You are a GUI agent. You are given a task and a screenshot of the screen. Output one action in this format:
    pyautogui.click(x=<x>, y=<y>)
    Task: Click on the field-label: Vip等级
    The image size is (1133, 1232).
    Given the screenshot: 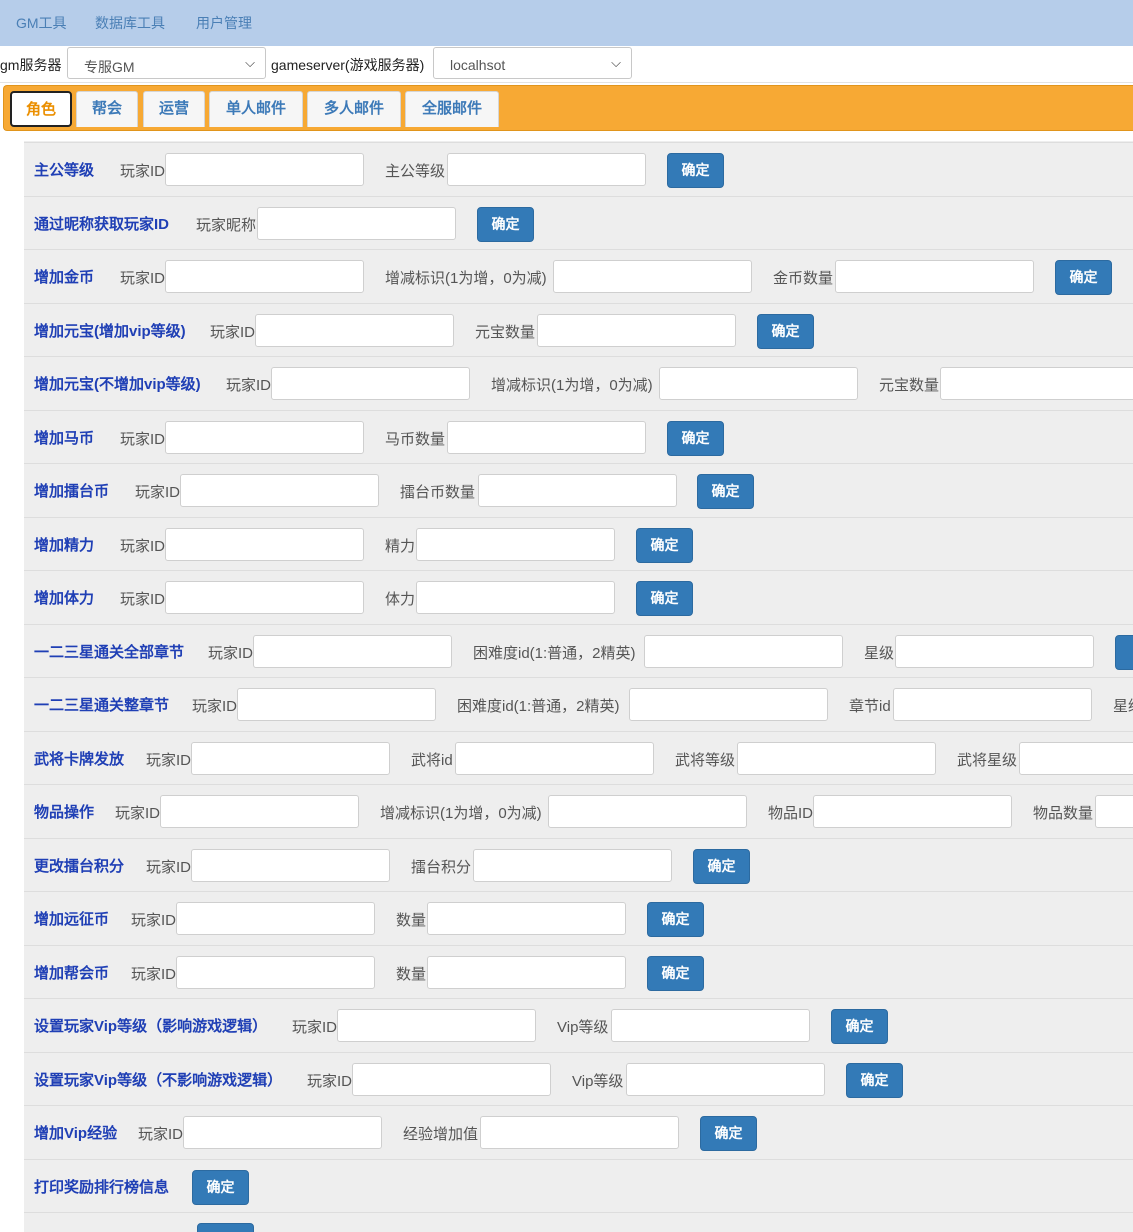 What is the action you would take?
    pyautogui.click(x=598, y=1081)
    